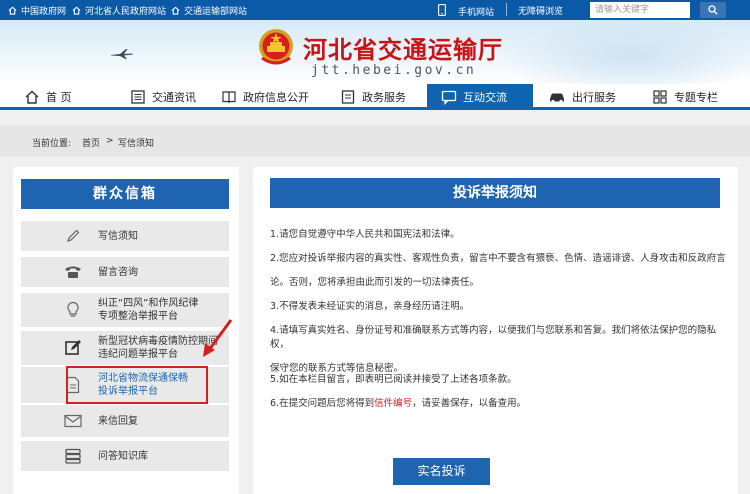 The image size is (750, 494). Describe the element at coordinates (73, 272) in the screenshot. I see `phone-icon` at that location.